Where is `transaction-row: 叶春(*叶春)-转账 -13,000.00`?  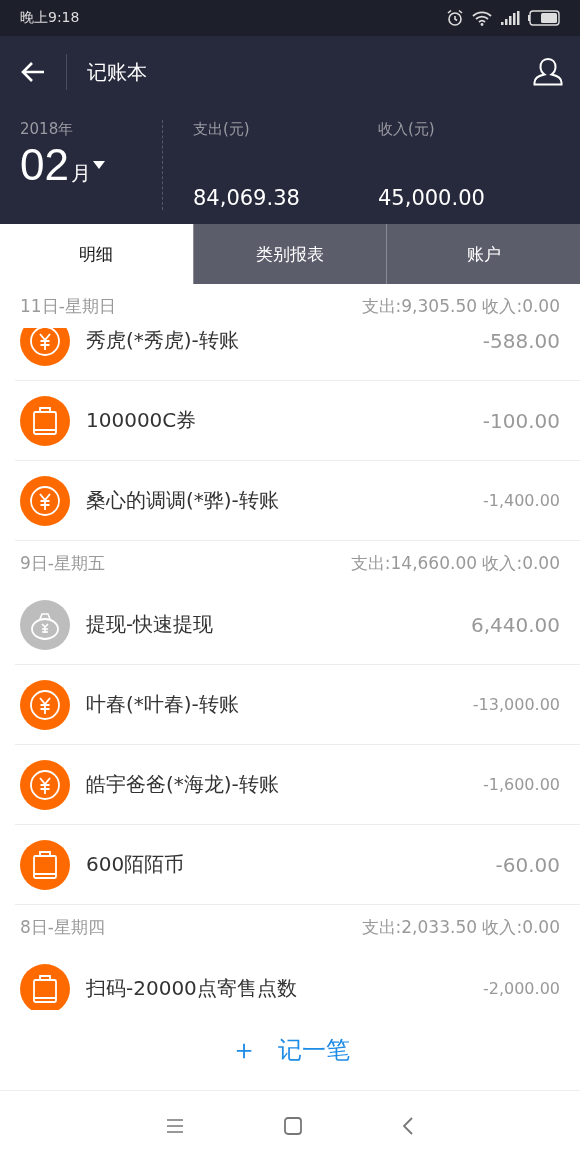
transaction-row: 叶春(*叶春)-转账 -13,000.00 is located at coordinates (297, 705).